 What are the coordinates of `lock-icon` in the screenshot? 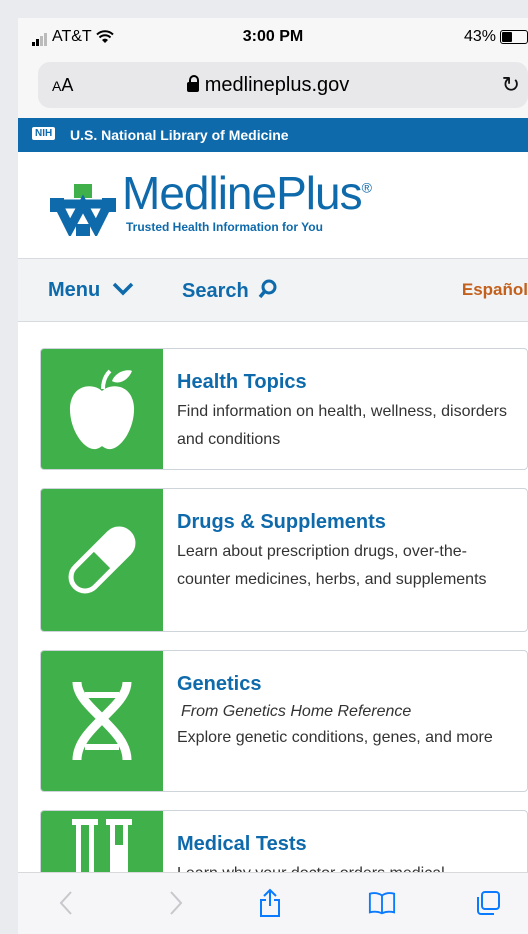 It's located at (192, 83).